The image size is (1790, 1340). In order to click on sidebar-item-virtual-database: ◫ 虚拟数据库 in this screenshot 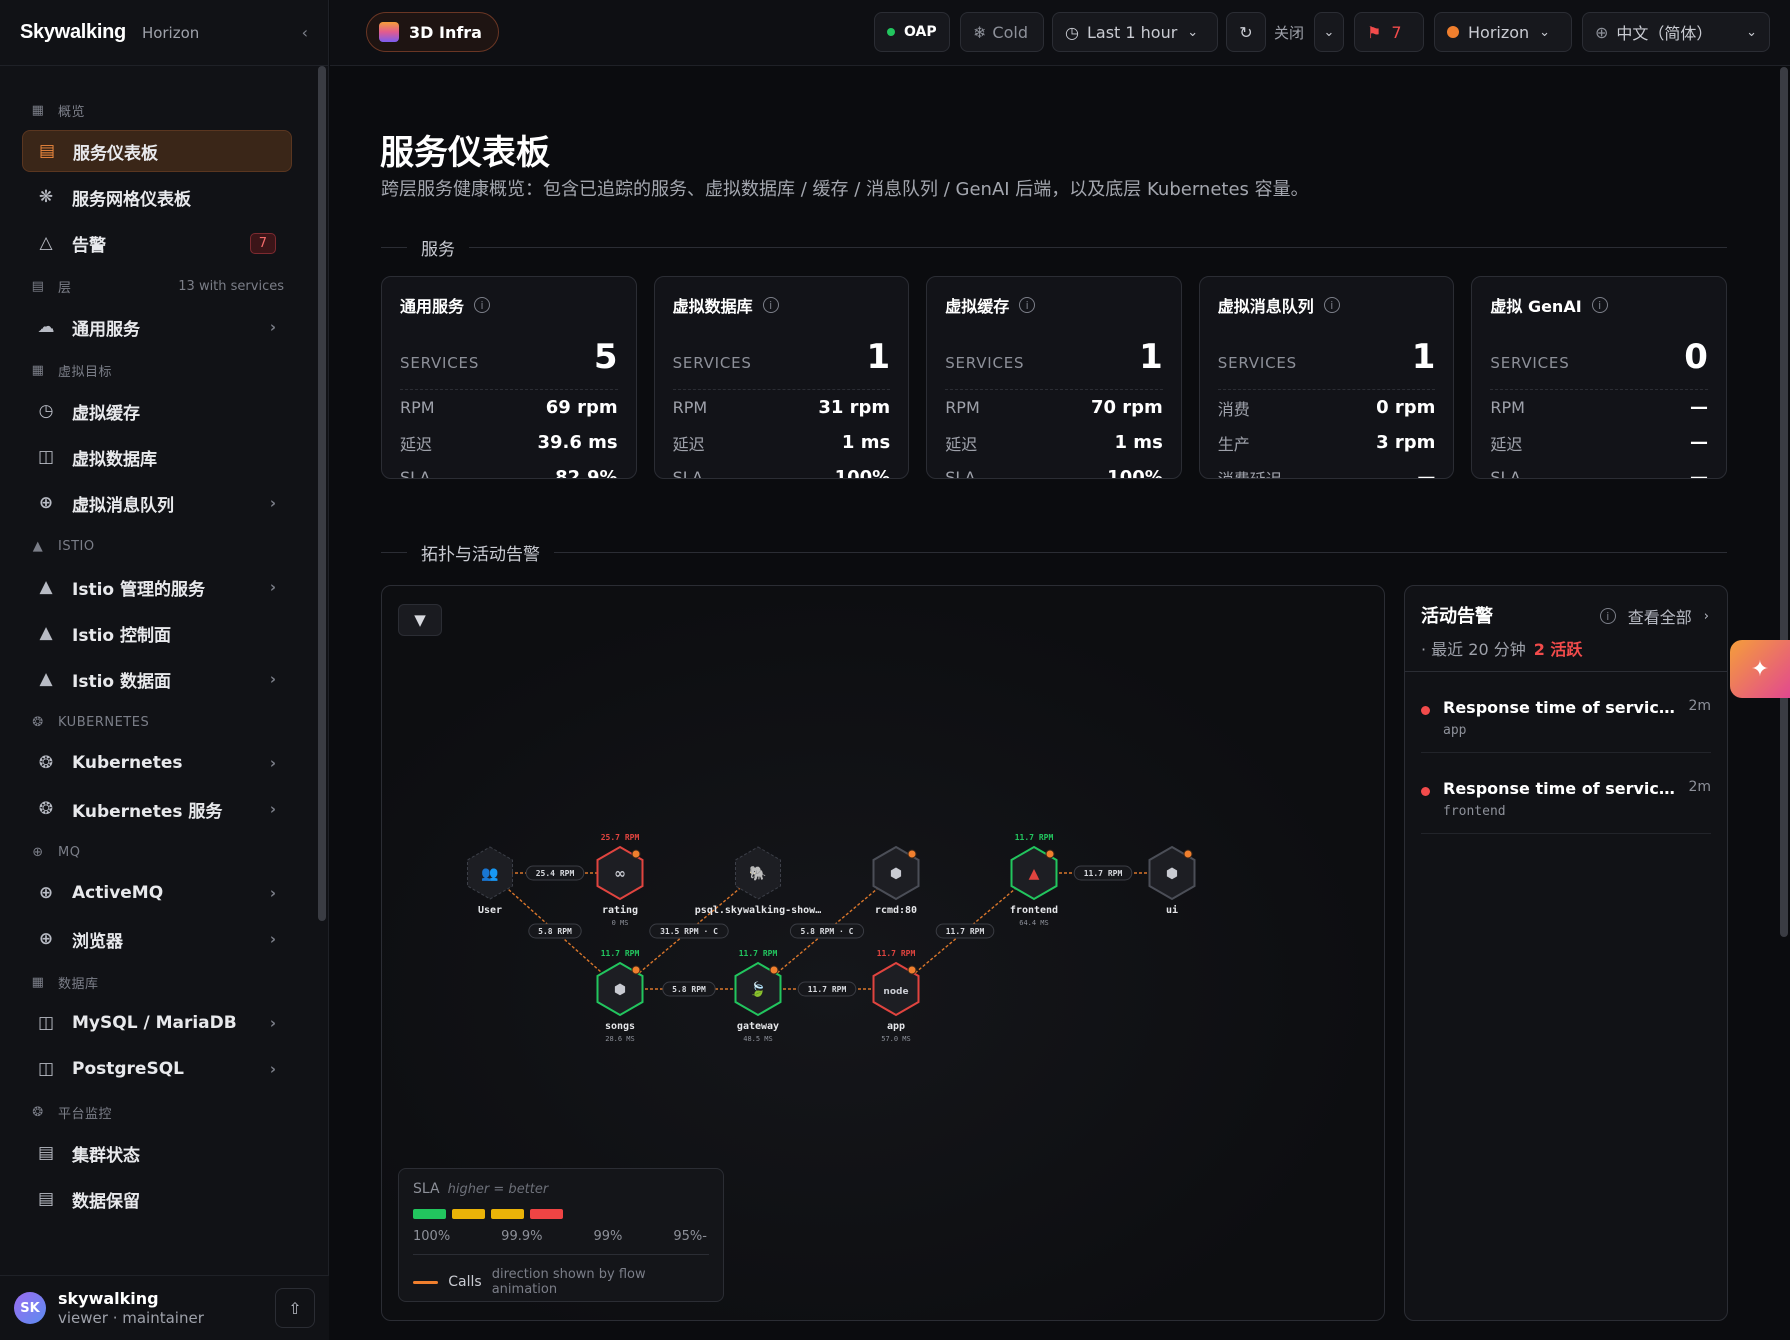, I will do `click(157, 457)`.